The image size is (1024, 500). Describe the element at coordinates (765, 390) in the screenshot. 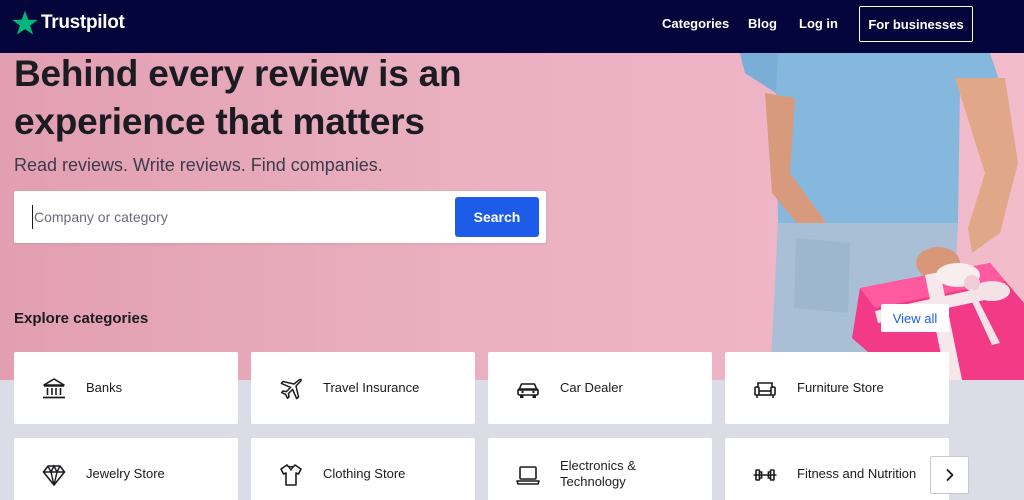

I see `sofa-icon` at that location.